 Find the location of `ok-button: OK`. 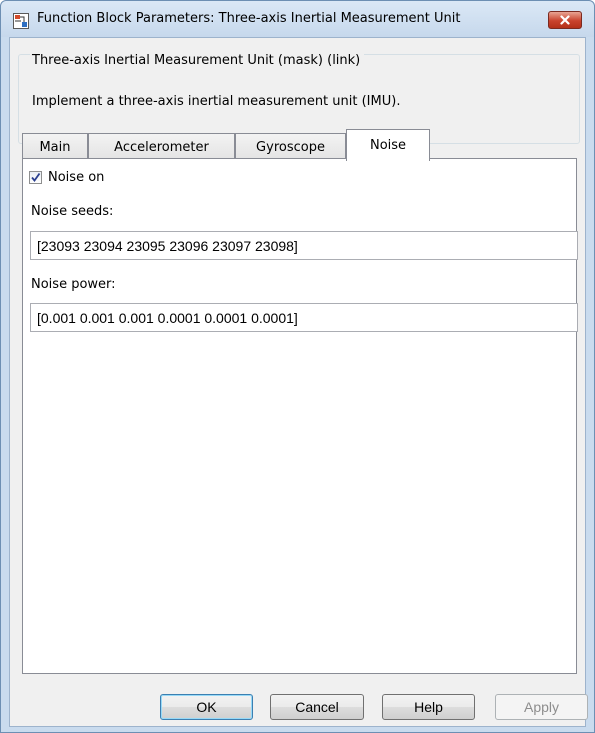

ok-button: OK is located at coordinates (206, 707).